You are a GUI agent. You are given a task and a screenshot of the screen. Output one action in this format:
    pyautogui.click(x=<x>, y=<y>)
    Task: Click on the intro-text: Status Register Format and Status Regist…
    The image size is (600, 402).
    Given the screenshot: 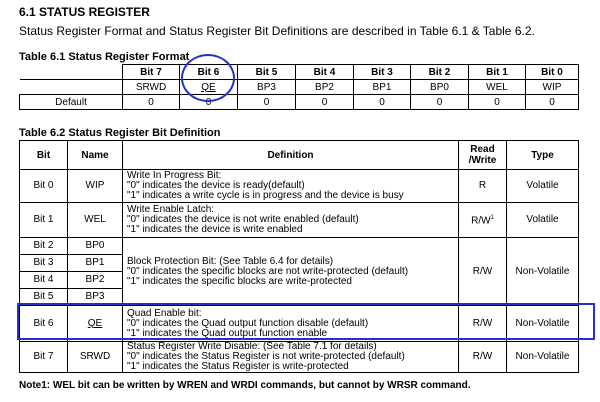 What is the action you would take?
    pyautogui.click(x=277, y=31)
    